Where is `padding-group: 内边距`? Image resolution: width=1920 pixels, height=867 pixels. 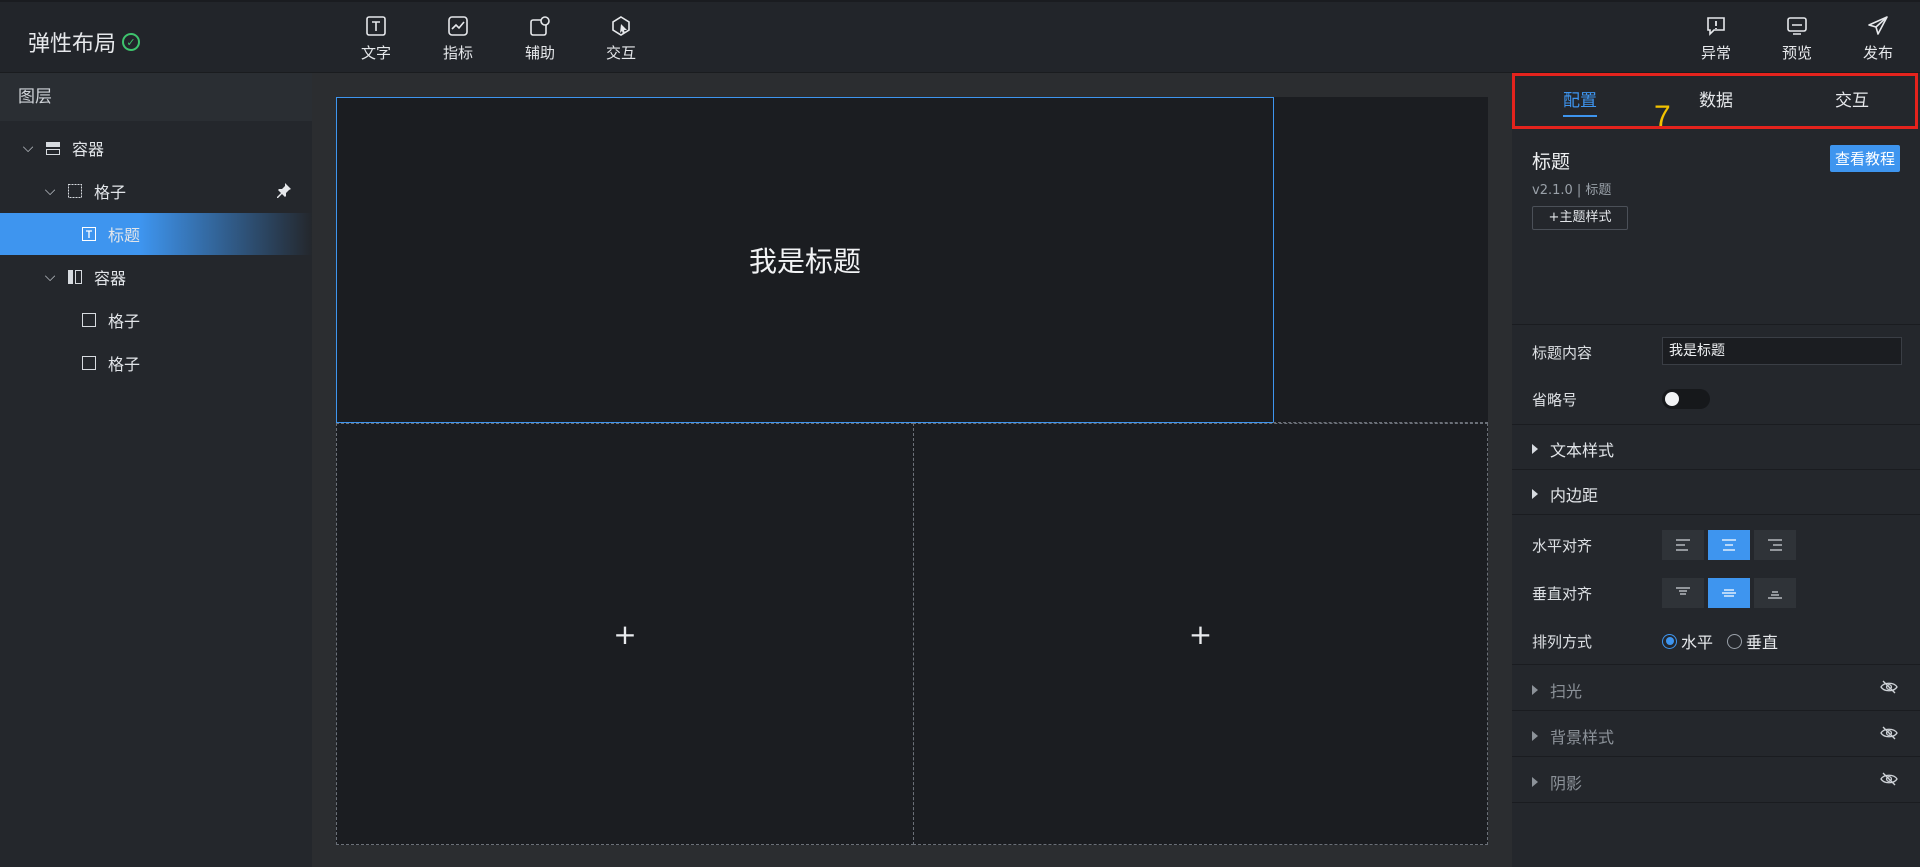 padding-group: 内边距 is located at coordinates (1716, 492).